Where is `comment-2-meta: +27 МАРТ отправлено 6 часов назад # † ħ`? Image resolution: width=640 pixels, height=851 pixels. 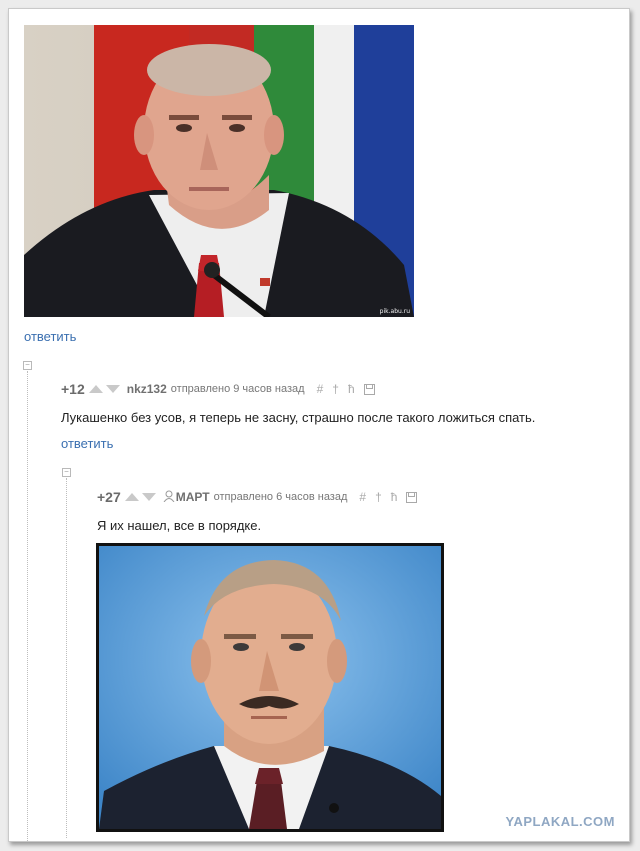
comment-2-meta: +27 МАРТ отправлено 6 часов назад # † ħ is located at coordinates (261, 497).